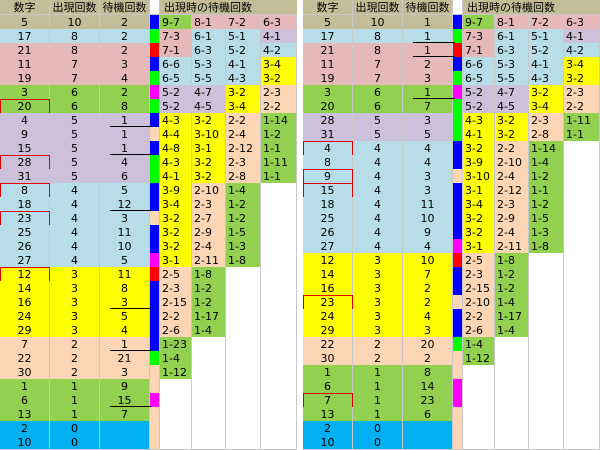 This screenshot has height=450, width=600. Describe the element at coordinates (176, 148) in the screenshot. I see `sequence-cell: 4-8` at that location.